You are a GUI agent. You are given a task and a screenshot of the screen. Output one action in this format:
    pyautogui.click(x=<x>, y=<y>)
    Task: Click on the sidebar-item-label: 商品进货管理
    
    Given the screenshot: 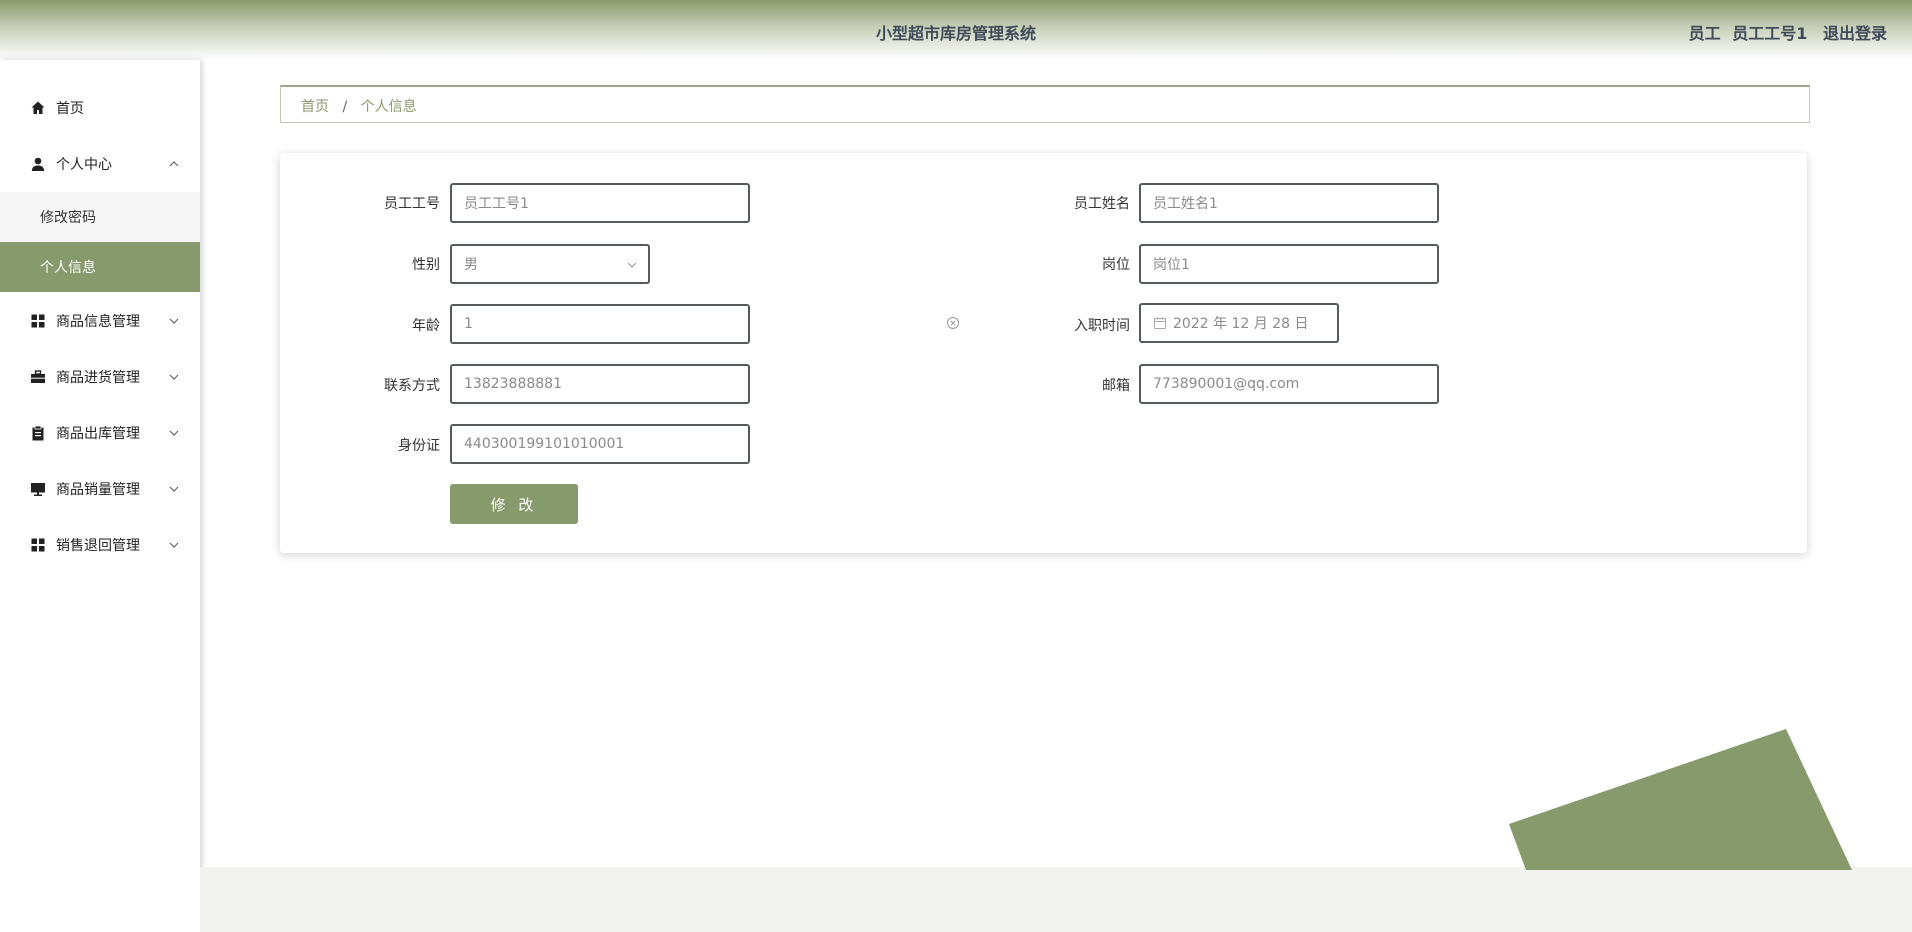 What is the action you would take?
    pyautogui.click(x=98, y=378)
    